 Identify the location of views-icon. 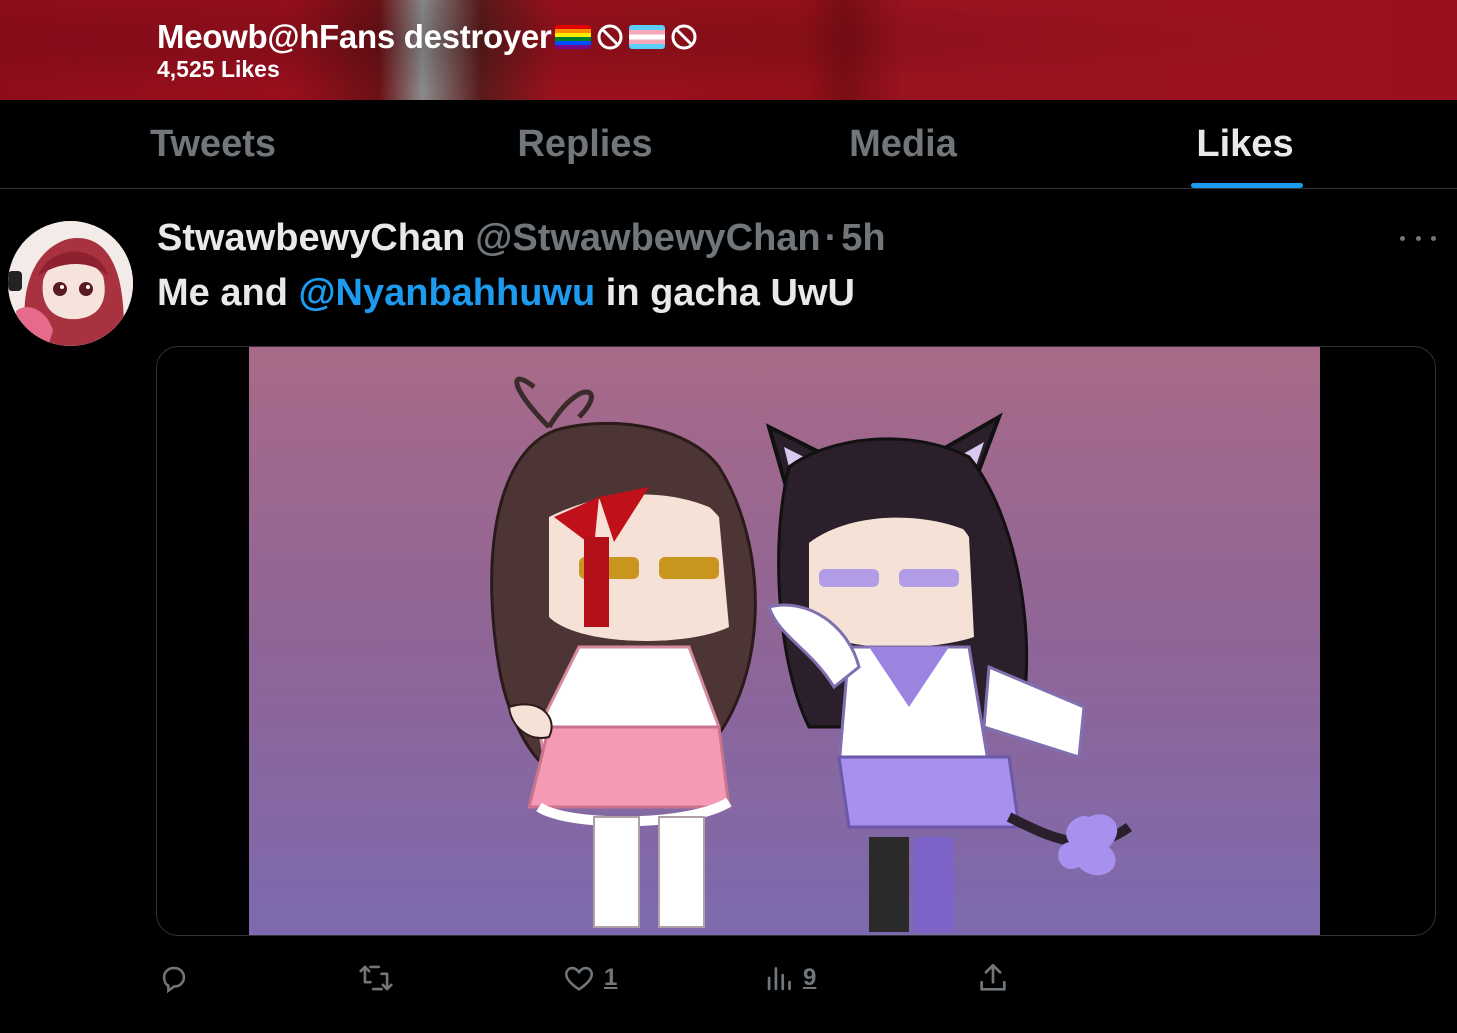
(779, 979).